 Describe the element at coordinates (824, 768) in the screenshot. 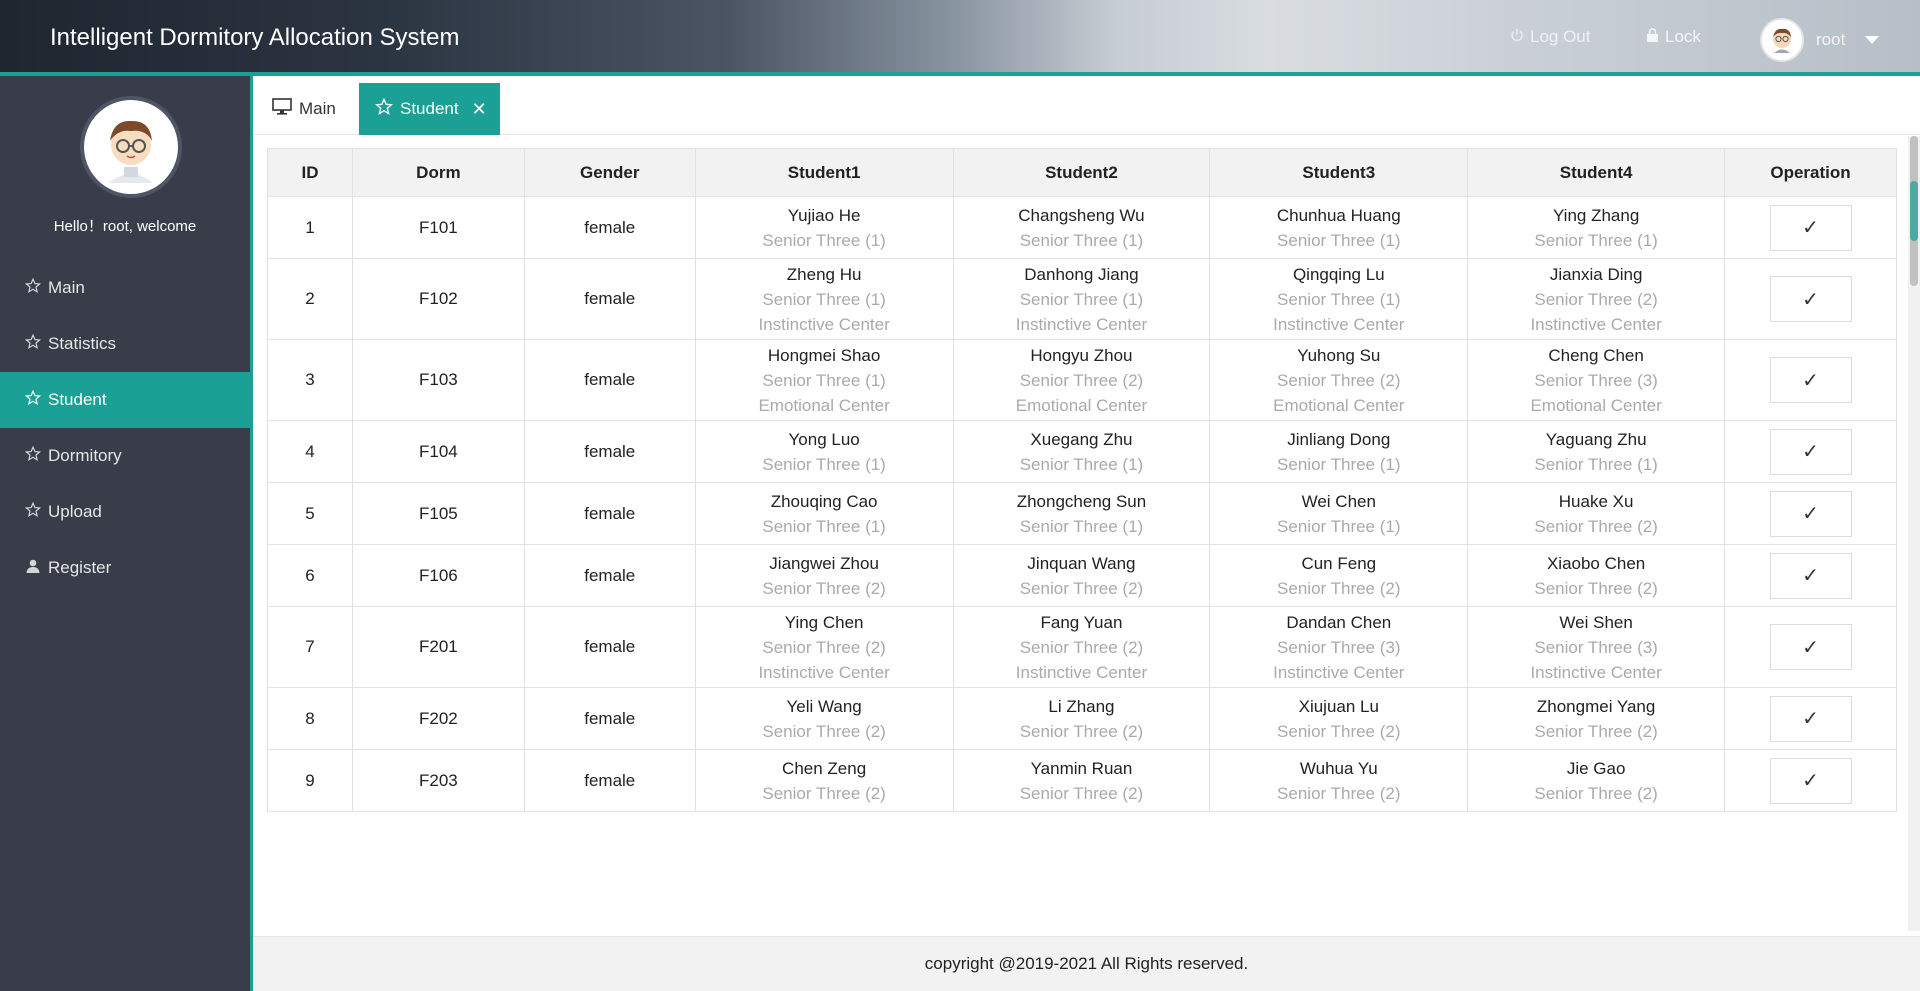

I see `student-name: Chen Zeng` at that location.